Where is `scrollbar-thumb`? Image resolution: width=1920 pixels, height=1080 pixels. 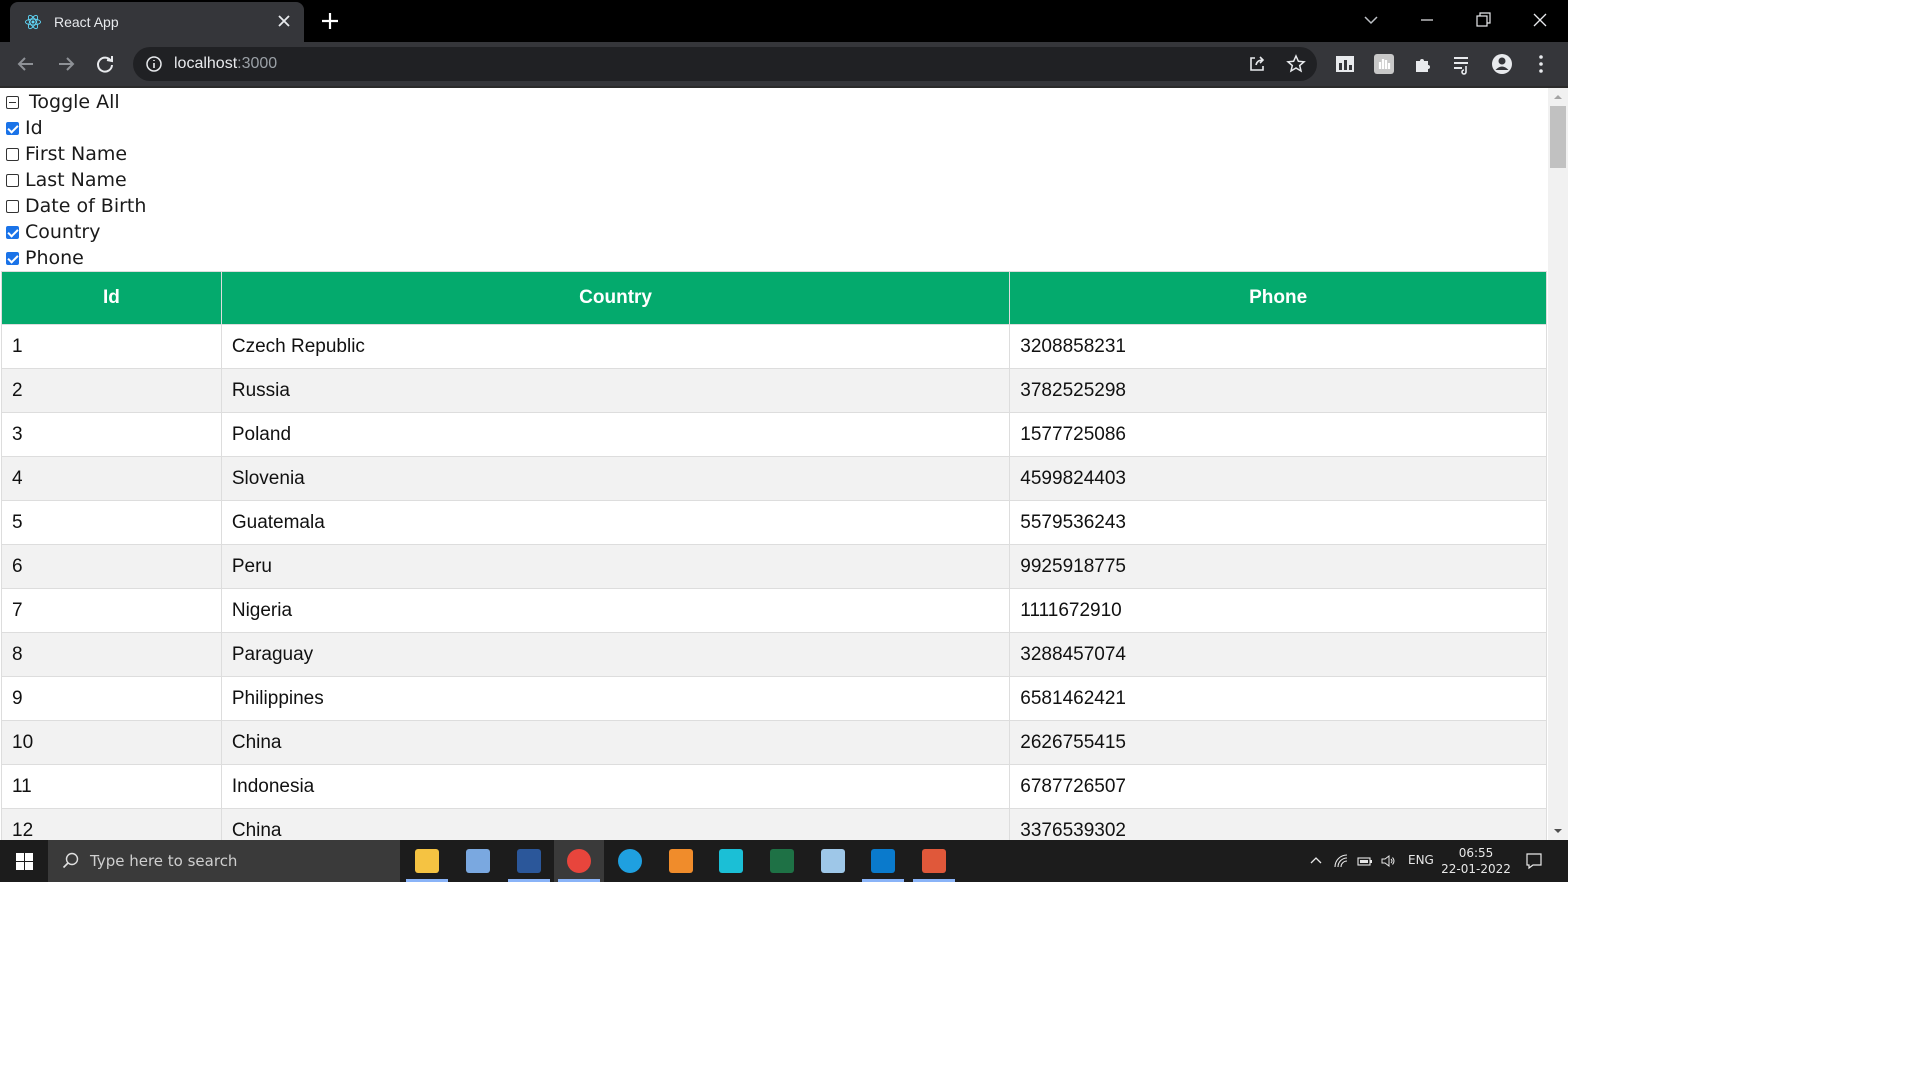 scrollbar-thumb is located at coordinates (1558, 137).